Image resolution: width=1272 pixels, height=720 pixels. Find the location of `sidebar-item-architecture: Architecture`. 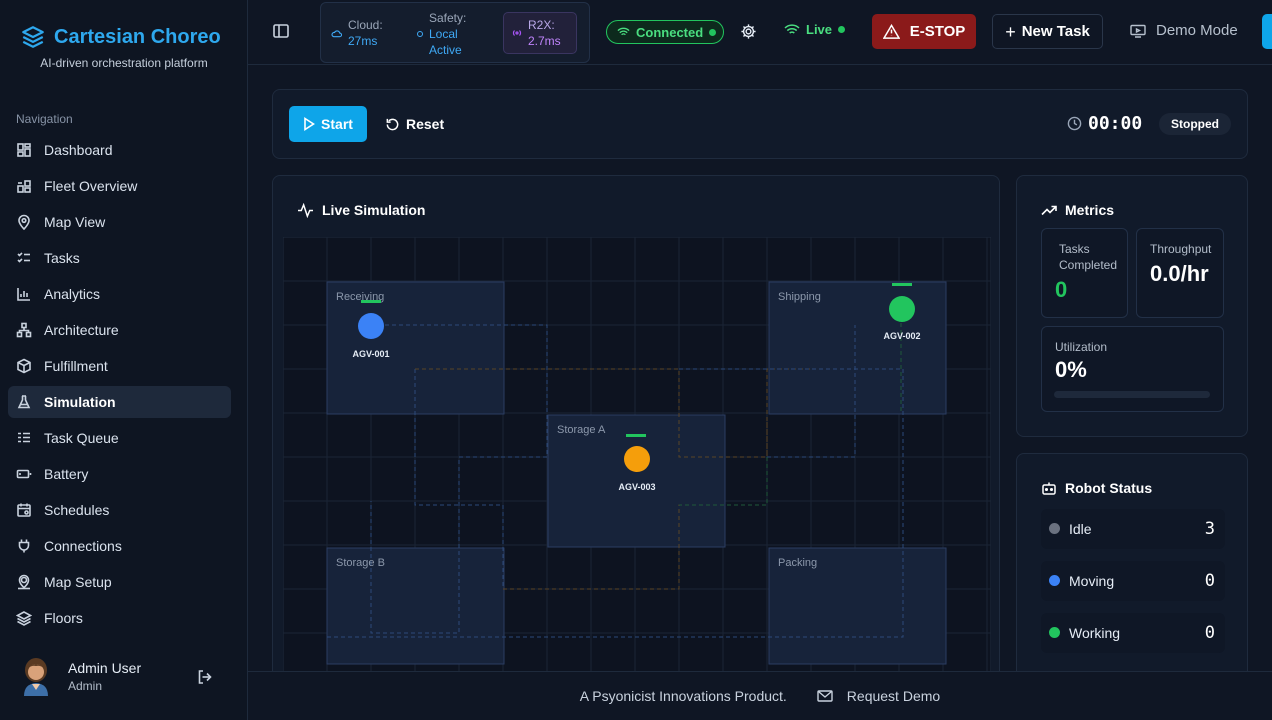

sidebar-item-architecture: Architecture is located at coordinates (119, 330).